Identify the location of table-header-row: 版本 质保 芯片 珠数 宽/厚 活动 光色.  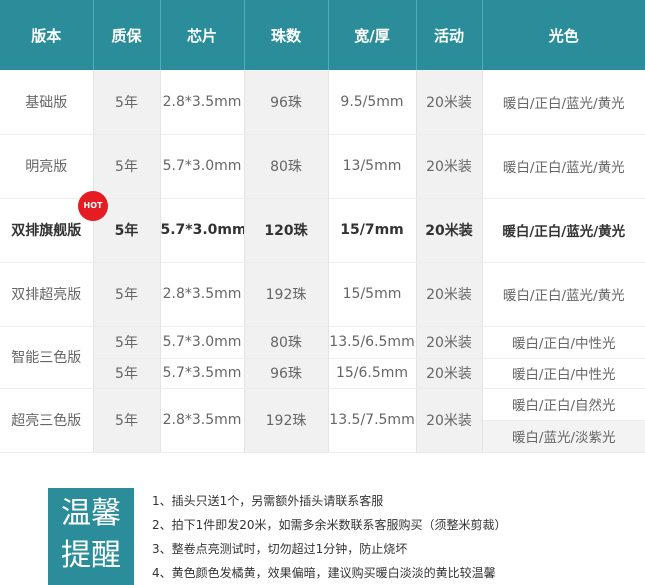
(322, 35).